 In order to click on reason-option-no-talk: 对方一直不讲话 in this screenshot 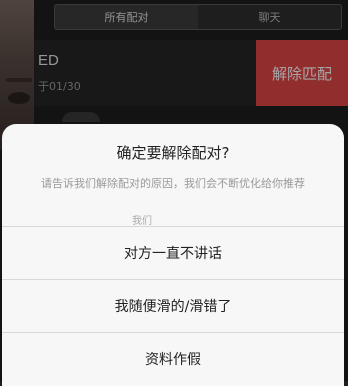, I will do `click(173, 253)`.